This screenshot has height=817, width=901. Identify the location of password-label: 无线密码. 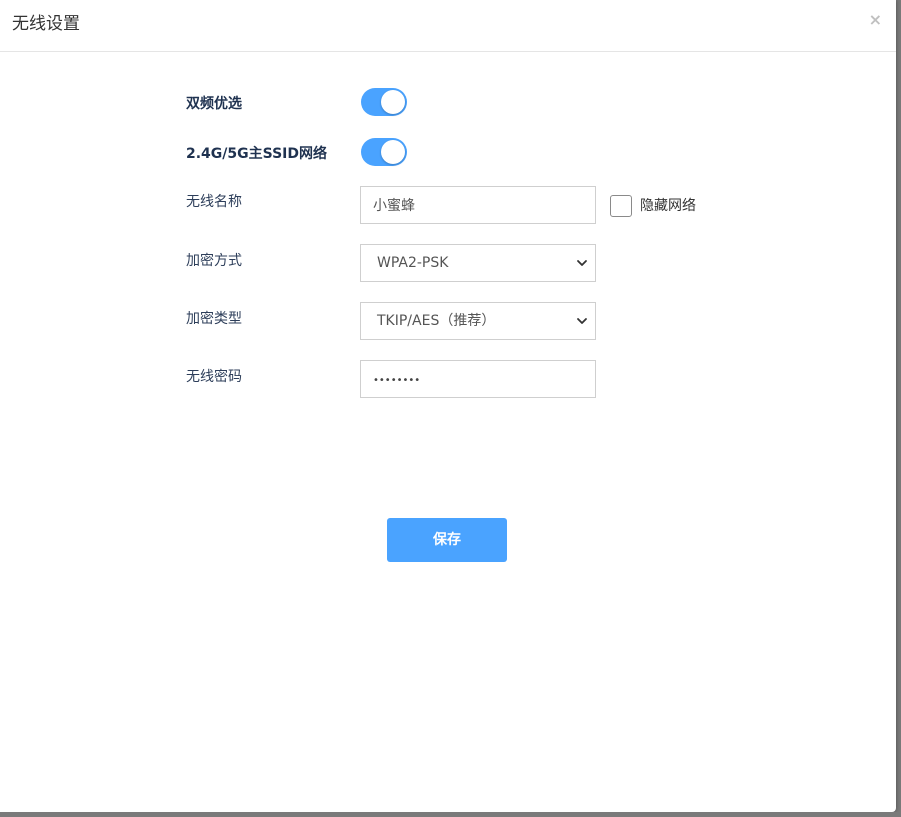
(214, 377).